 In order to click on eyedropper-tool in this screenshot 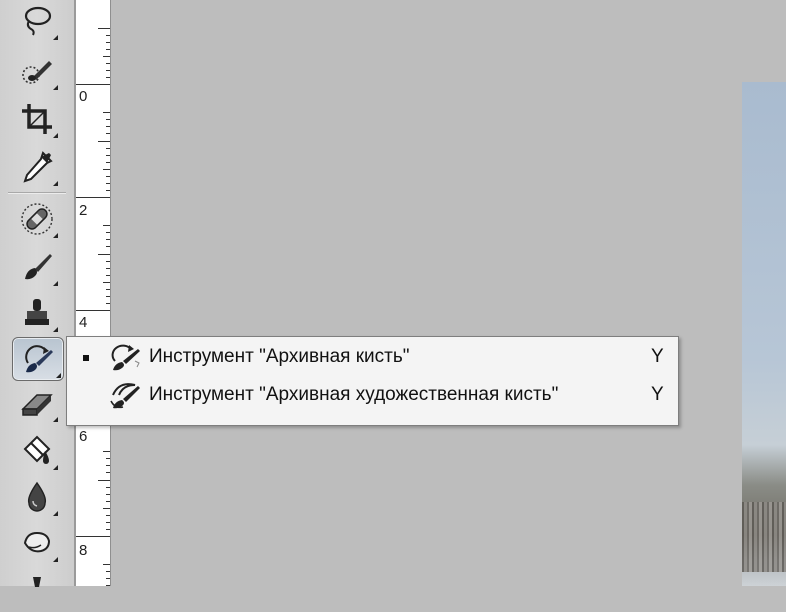, I will do `click(37, 167)`.